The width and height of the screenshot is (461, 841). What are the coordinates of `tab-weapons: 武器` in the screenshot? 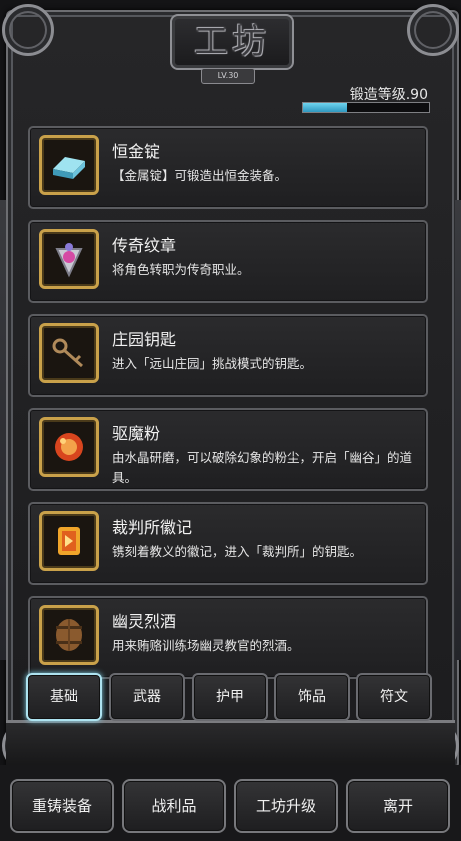 It's located at (147, 697).